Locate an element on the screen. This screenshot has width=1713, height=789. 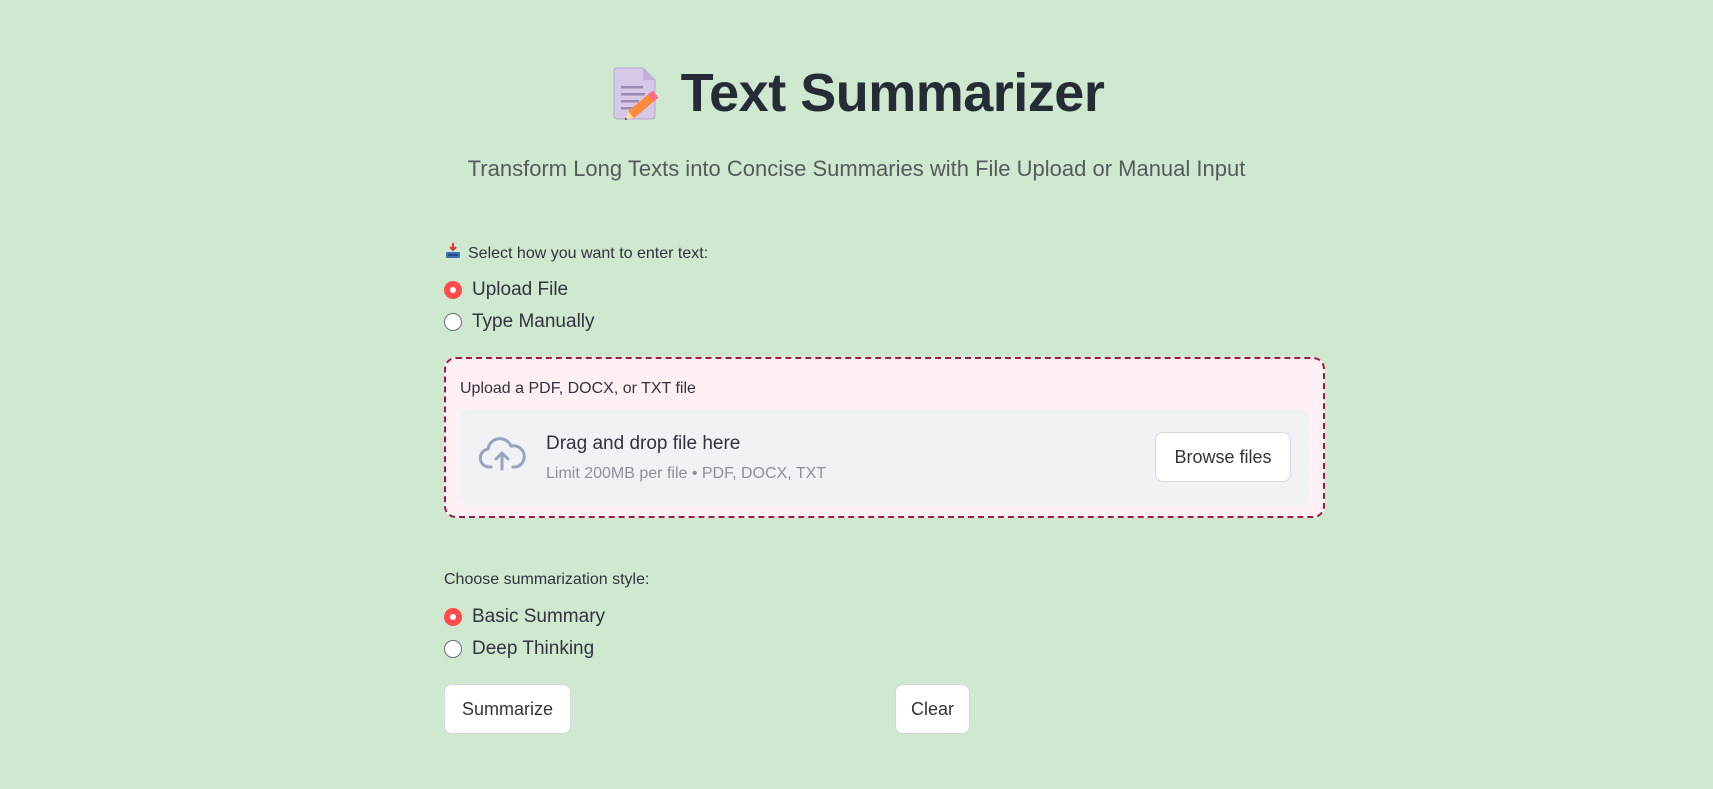
uploader-label: Upload a PDF, DOCX, or TXT file is located at coordinates (578, 388).